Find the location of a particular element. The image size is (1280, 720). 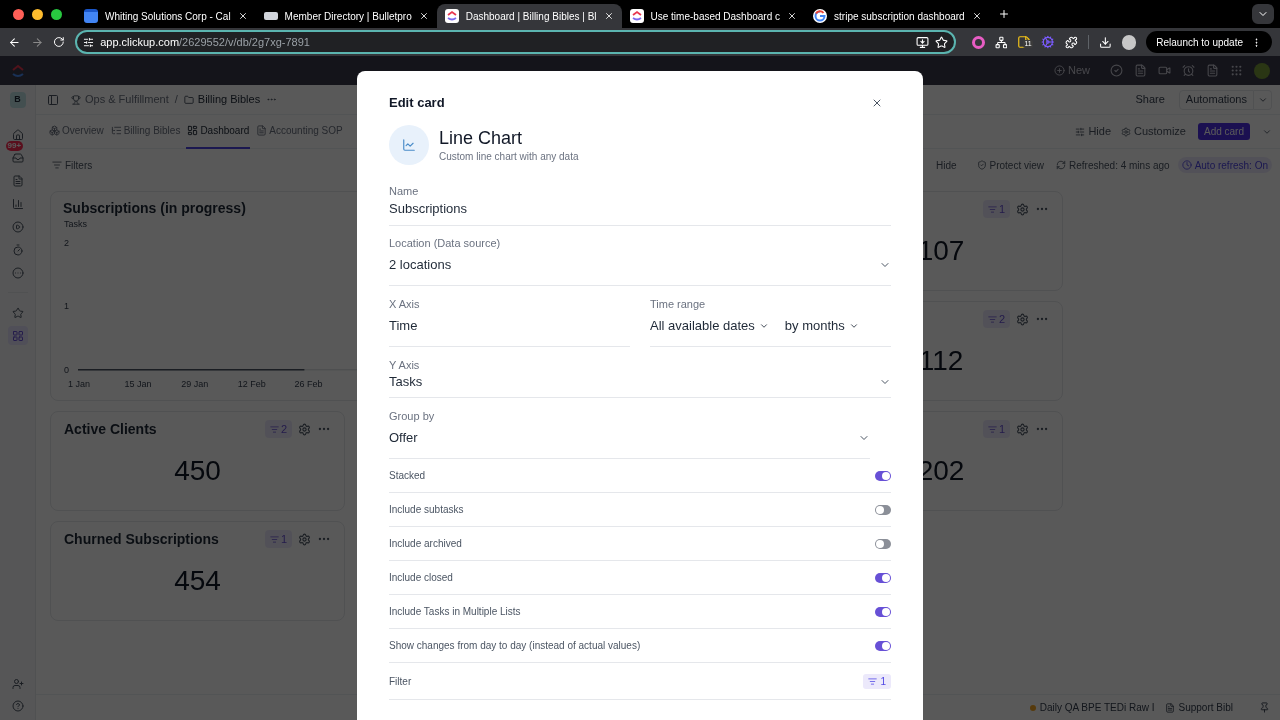

toggle-label: Include closed is located at coordinates (421, 578).